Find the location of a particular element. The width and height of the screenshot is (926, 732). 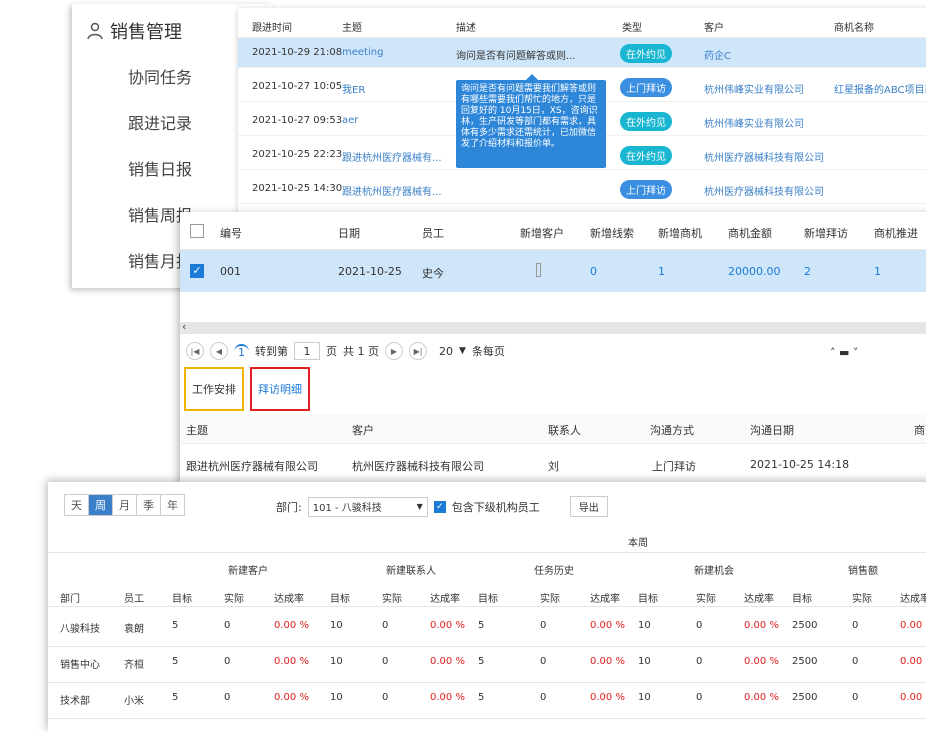

col-date: 日期 is located at coordinates (349, 233).